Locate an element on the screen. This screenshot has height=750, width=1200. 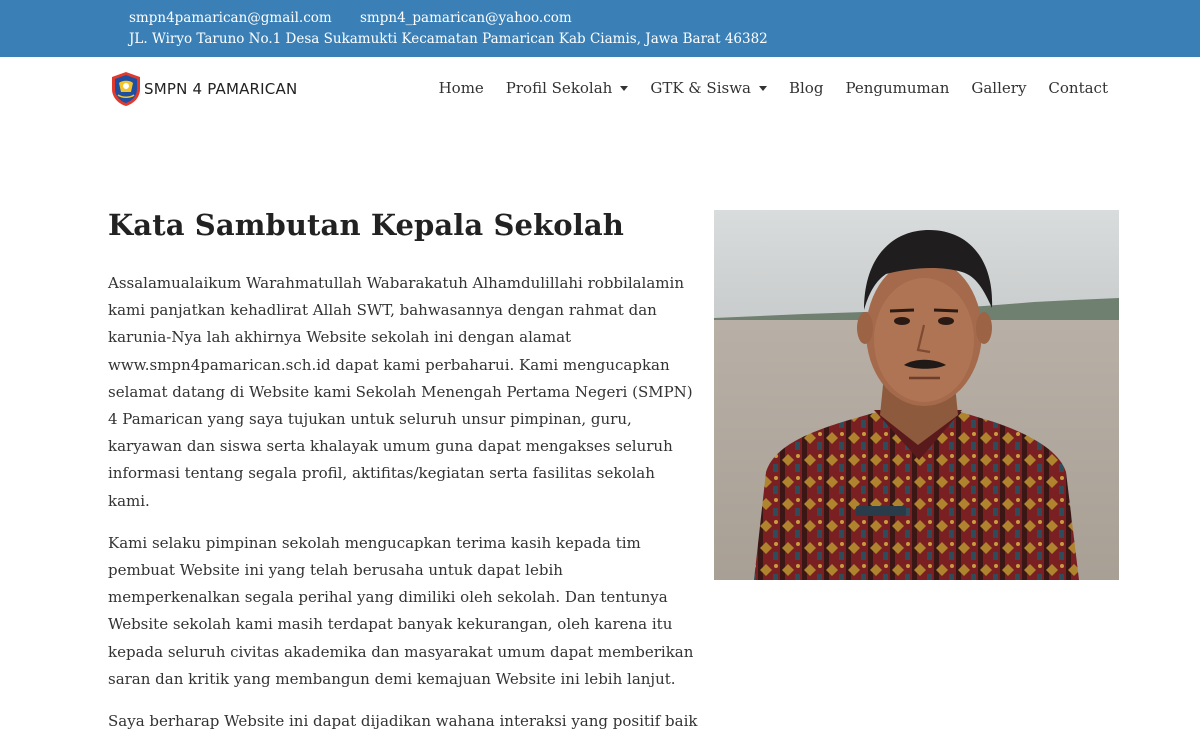
nav-gtk-siswa: GTK & Siswa is located at coordinates (708, 88).